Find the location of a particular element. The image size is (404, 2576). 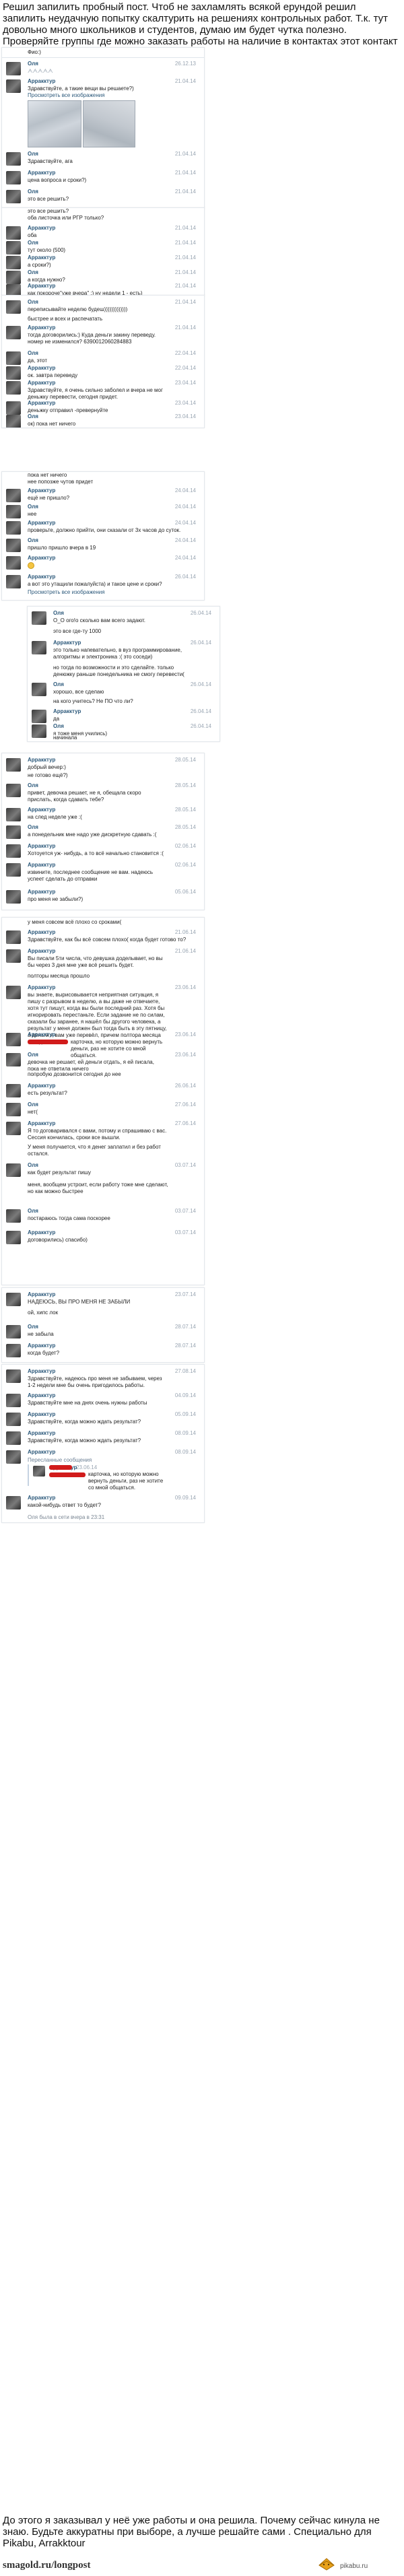

pikabu-label: pikabu.ru is located at coordinates (354, 2566).